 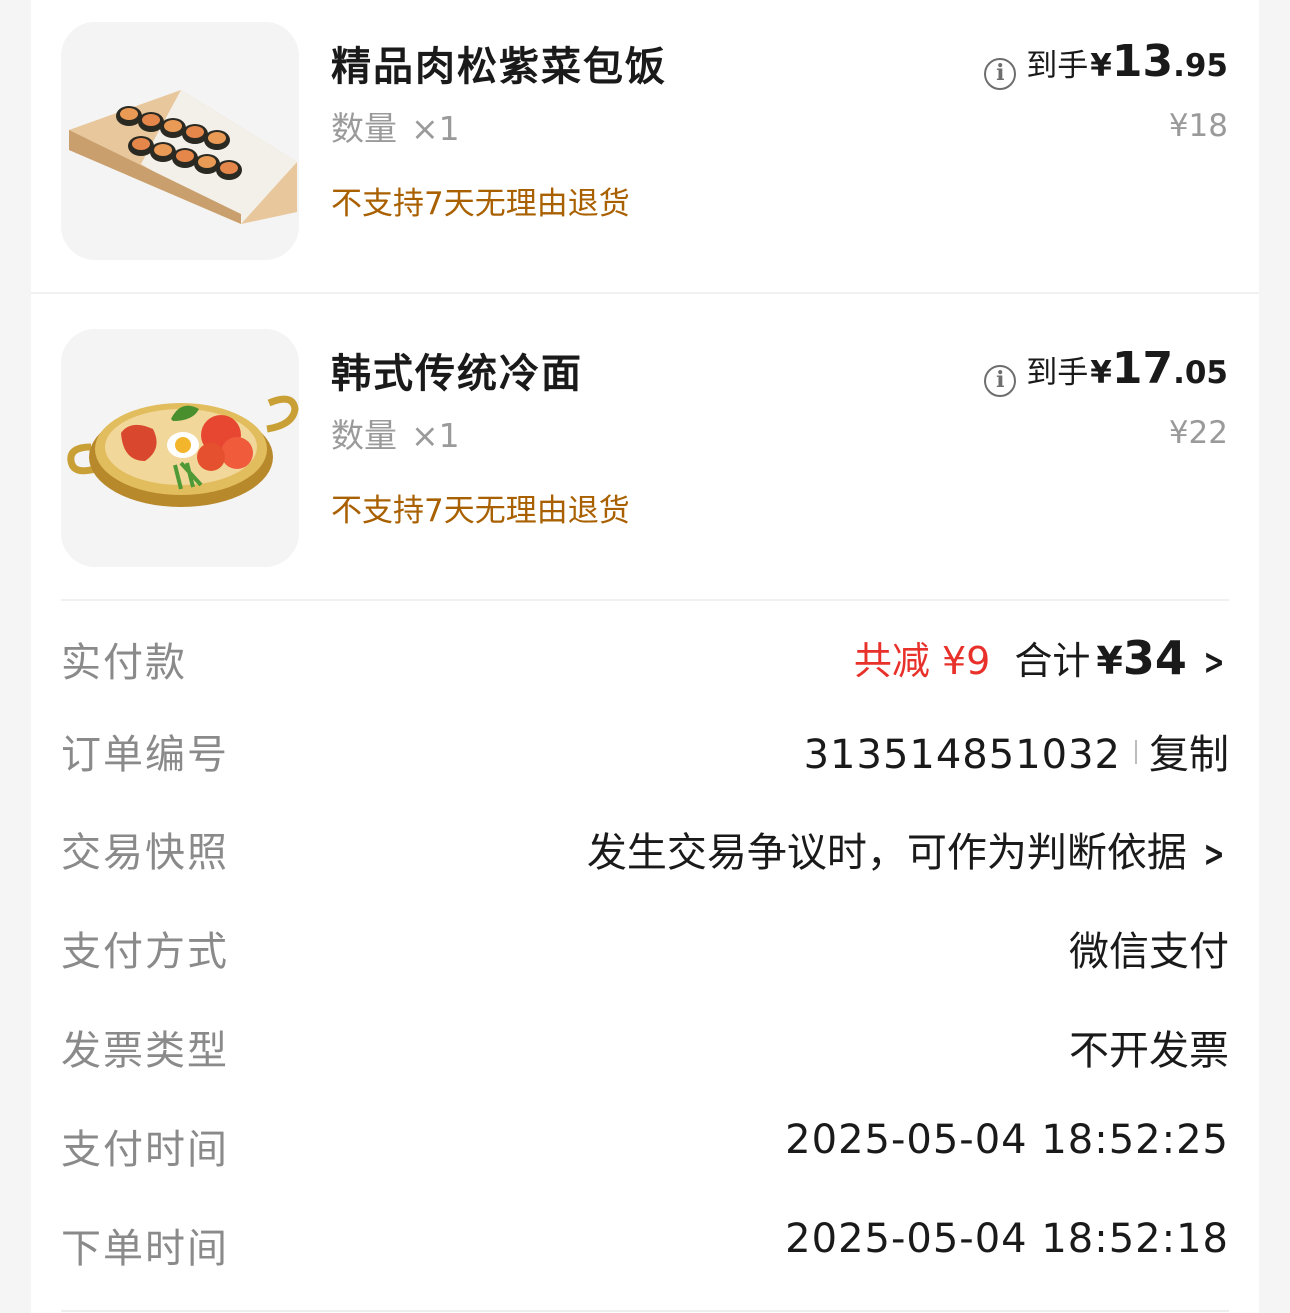 What do you see at coordinates (1200, 66) in the screenshot?
I see `final-price-decimal: .95` at bounding box center [1200, 66].